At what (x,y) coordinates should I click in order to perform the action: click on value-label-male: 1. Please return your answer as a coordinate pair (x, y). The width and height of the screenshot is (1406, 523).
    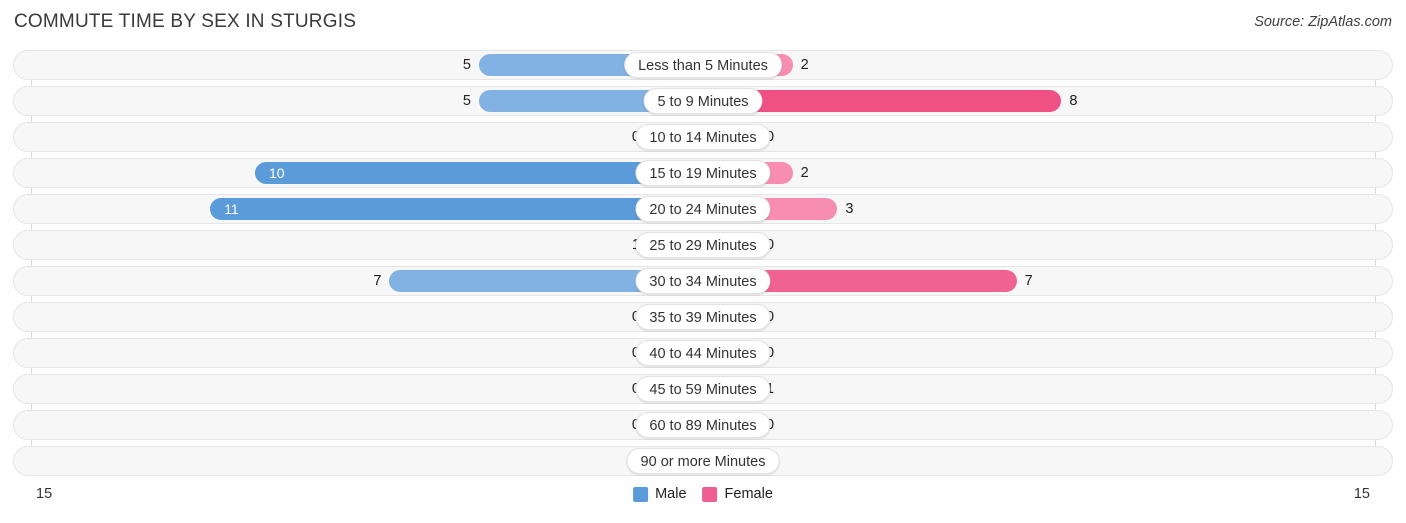
    Looking at the image, I should click on (620, 245).